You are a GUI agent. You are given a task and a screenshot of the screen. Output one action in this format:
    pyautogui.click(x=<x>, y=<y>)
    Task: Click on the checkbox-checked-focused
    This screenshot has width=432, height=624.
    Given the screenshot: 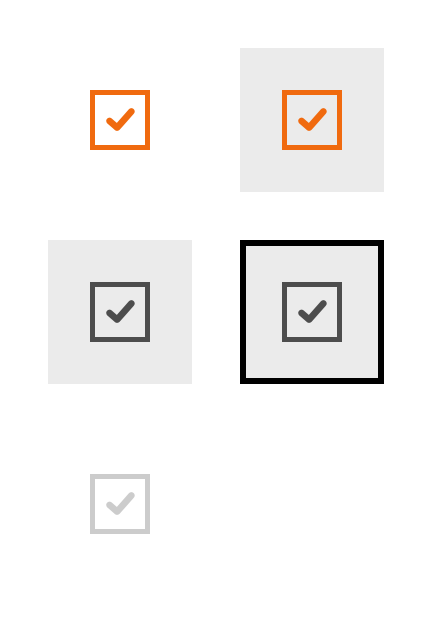 What is the action you would take?
    pyautogui.click(x=312, y=312)
    